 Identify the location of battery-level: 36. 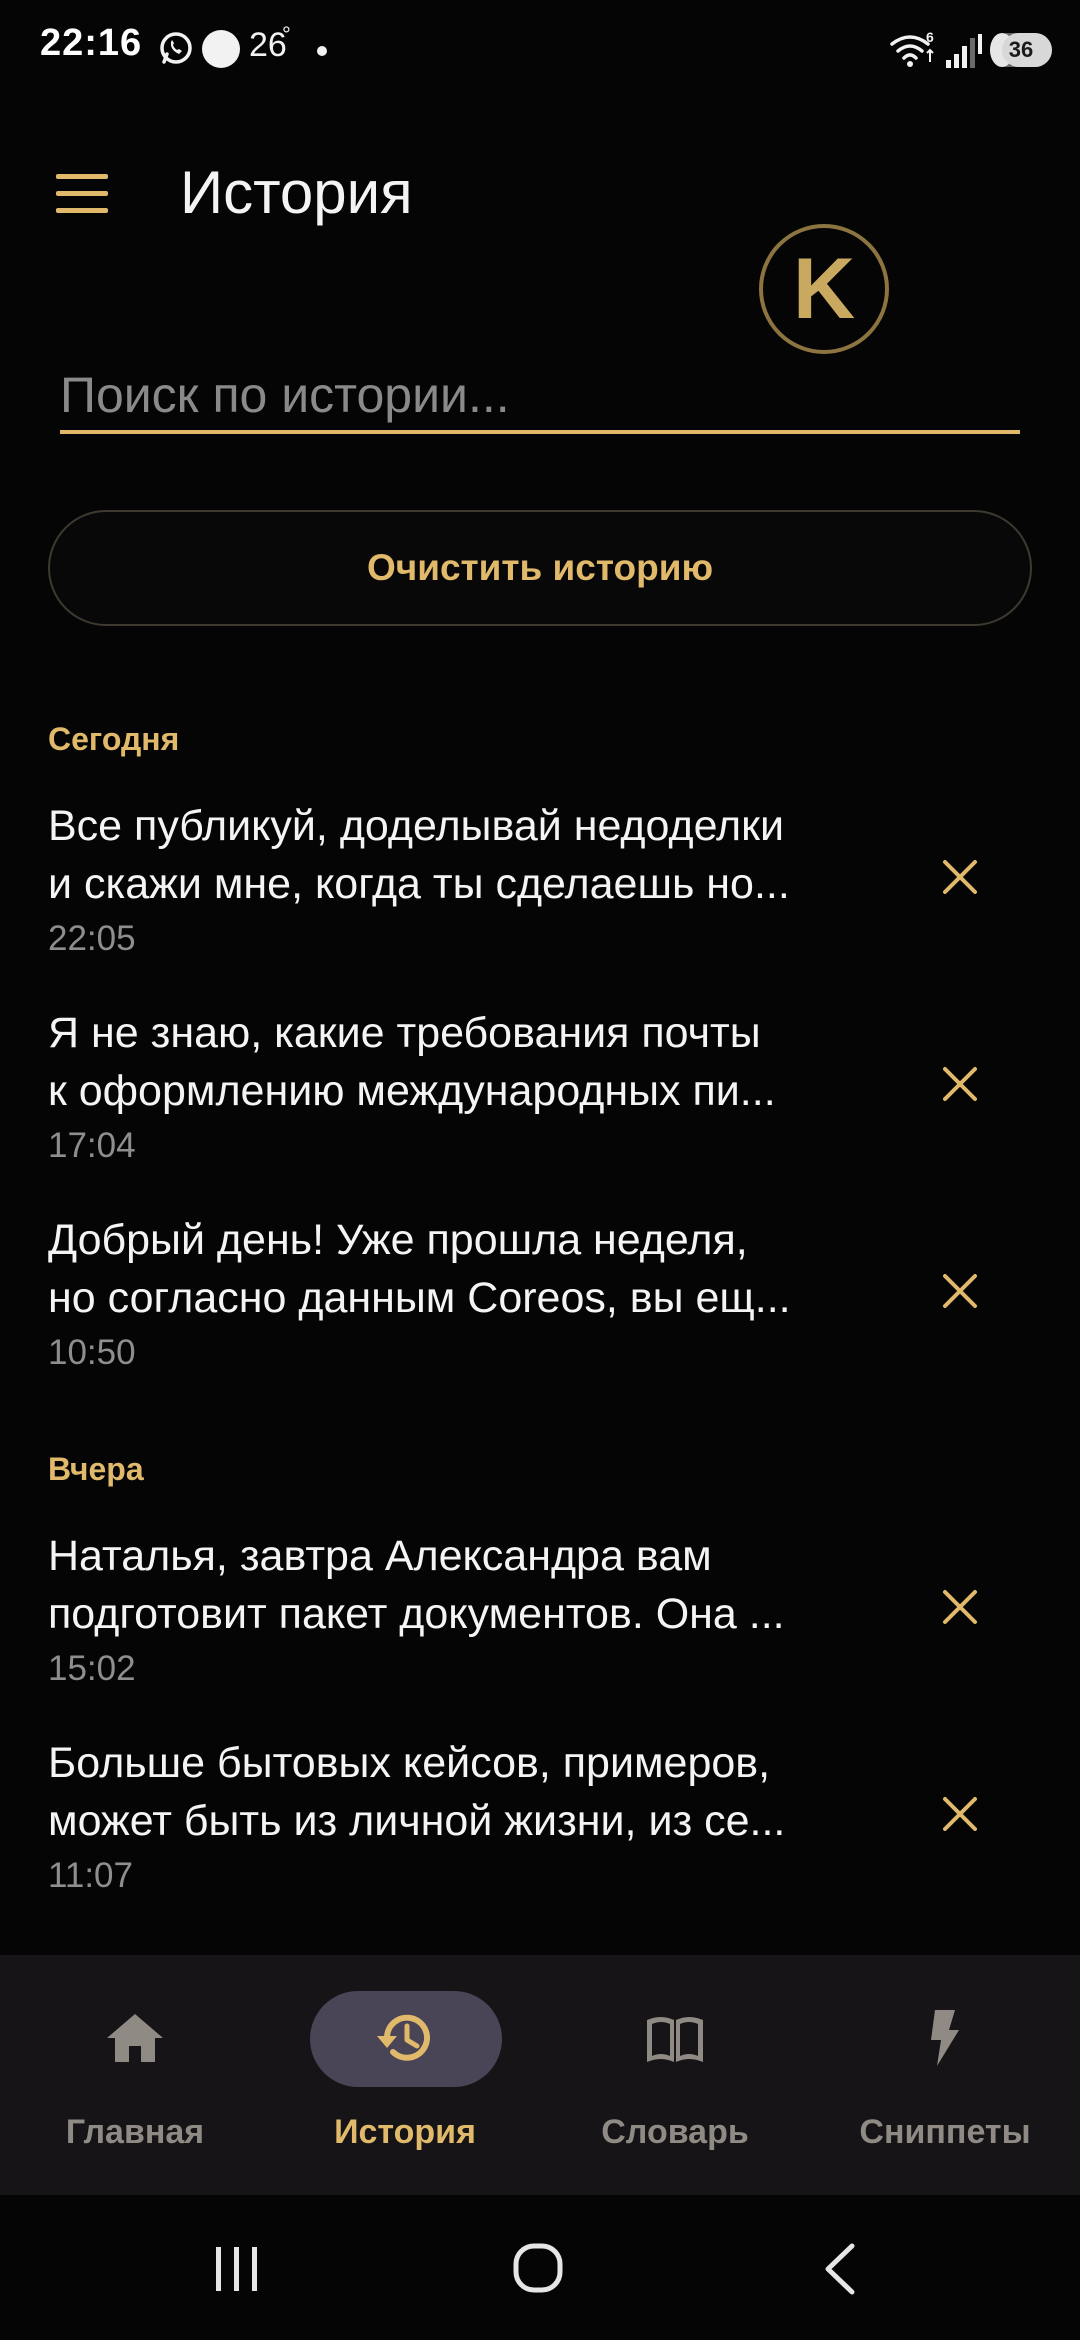
(1021, 49).